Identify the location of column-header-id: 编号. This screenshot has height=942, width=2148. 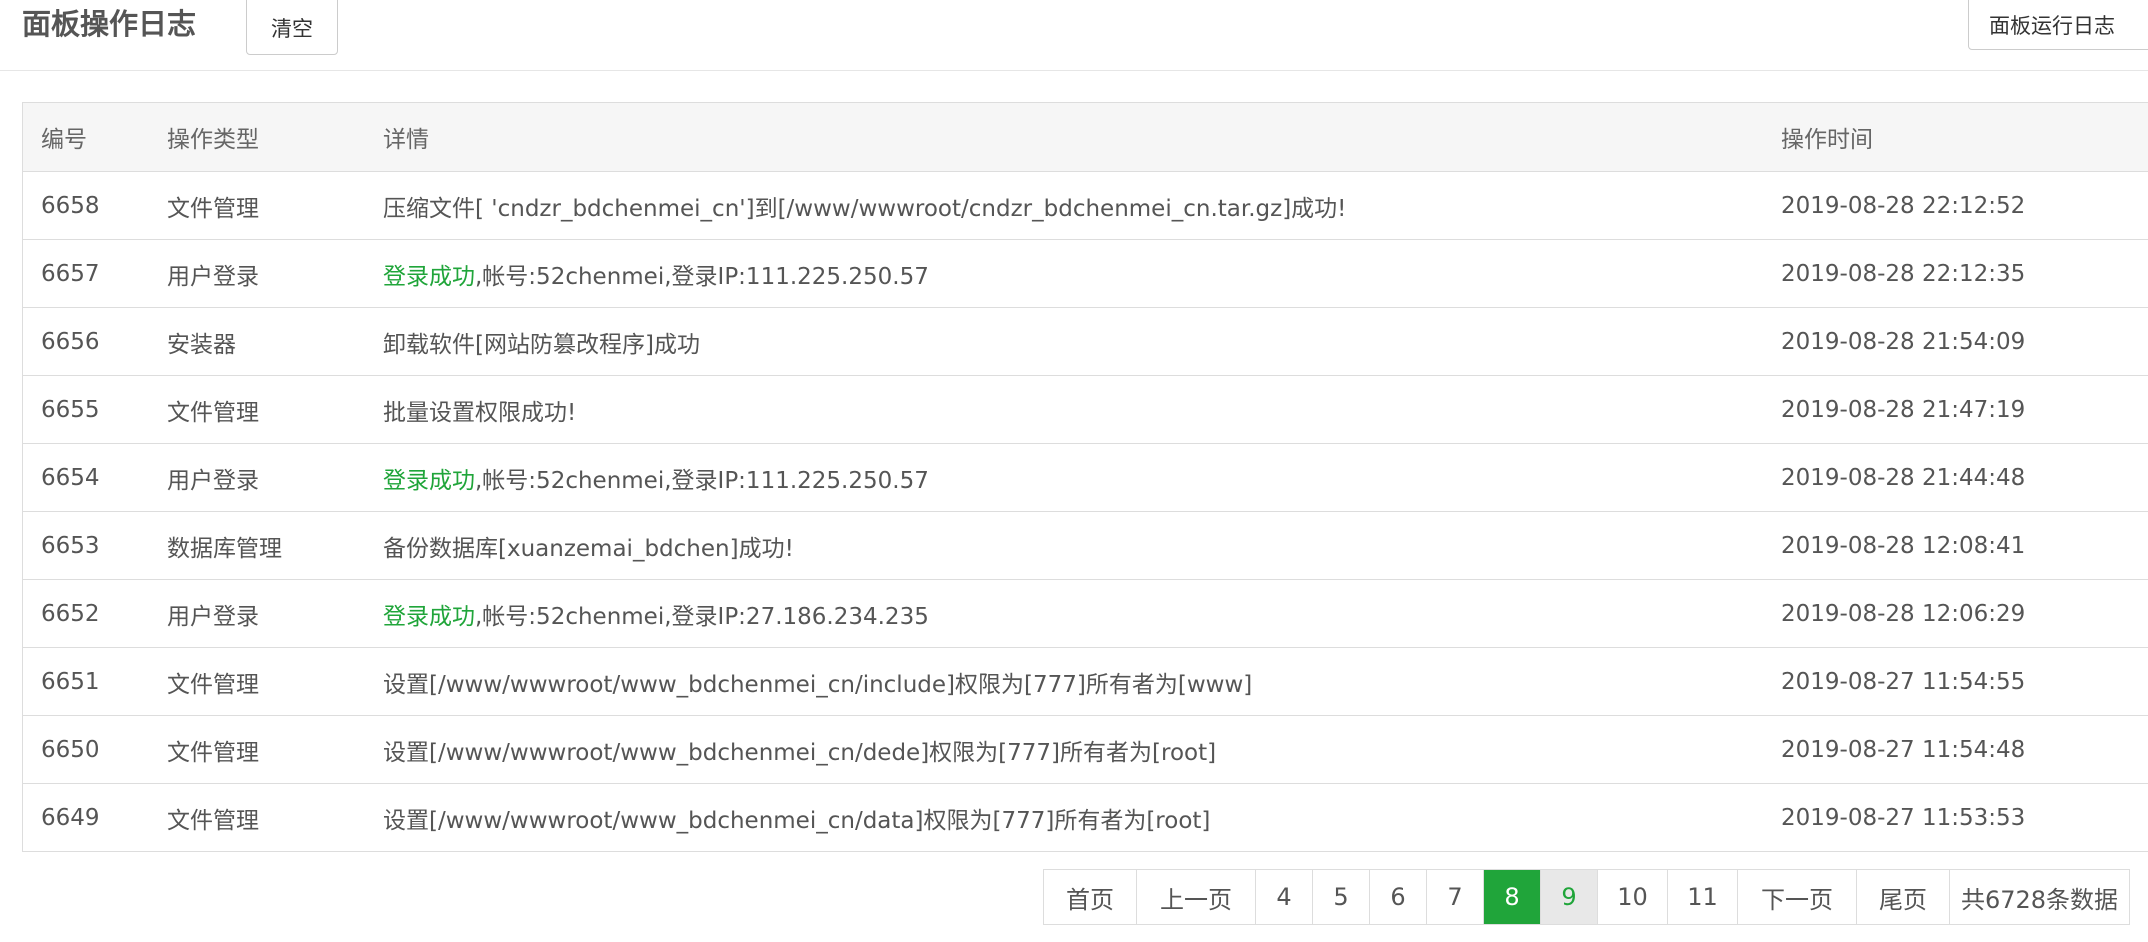
(86, 137).